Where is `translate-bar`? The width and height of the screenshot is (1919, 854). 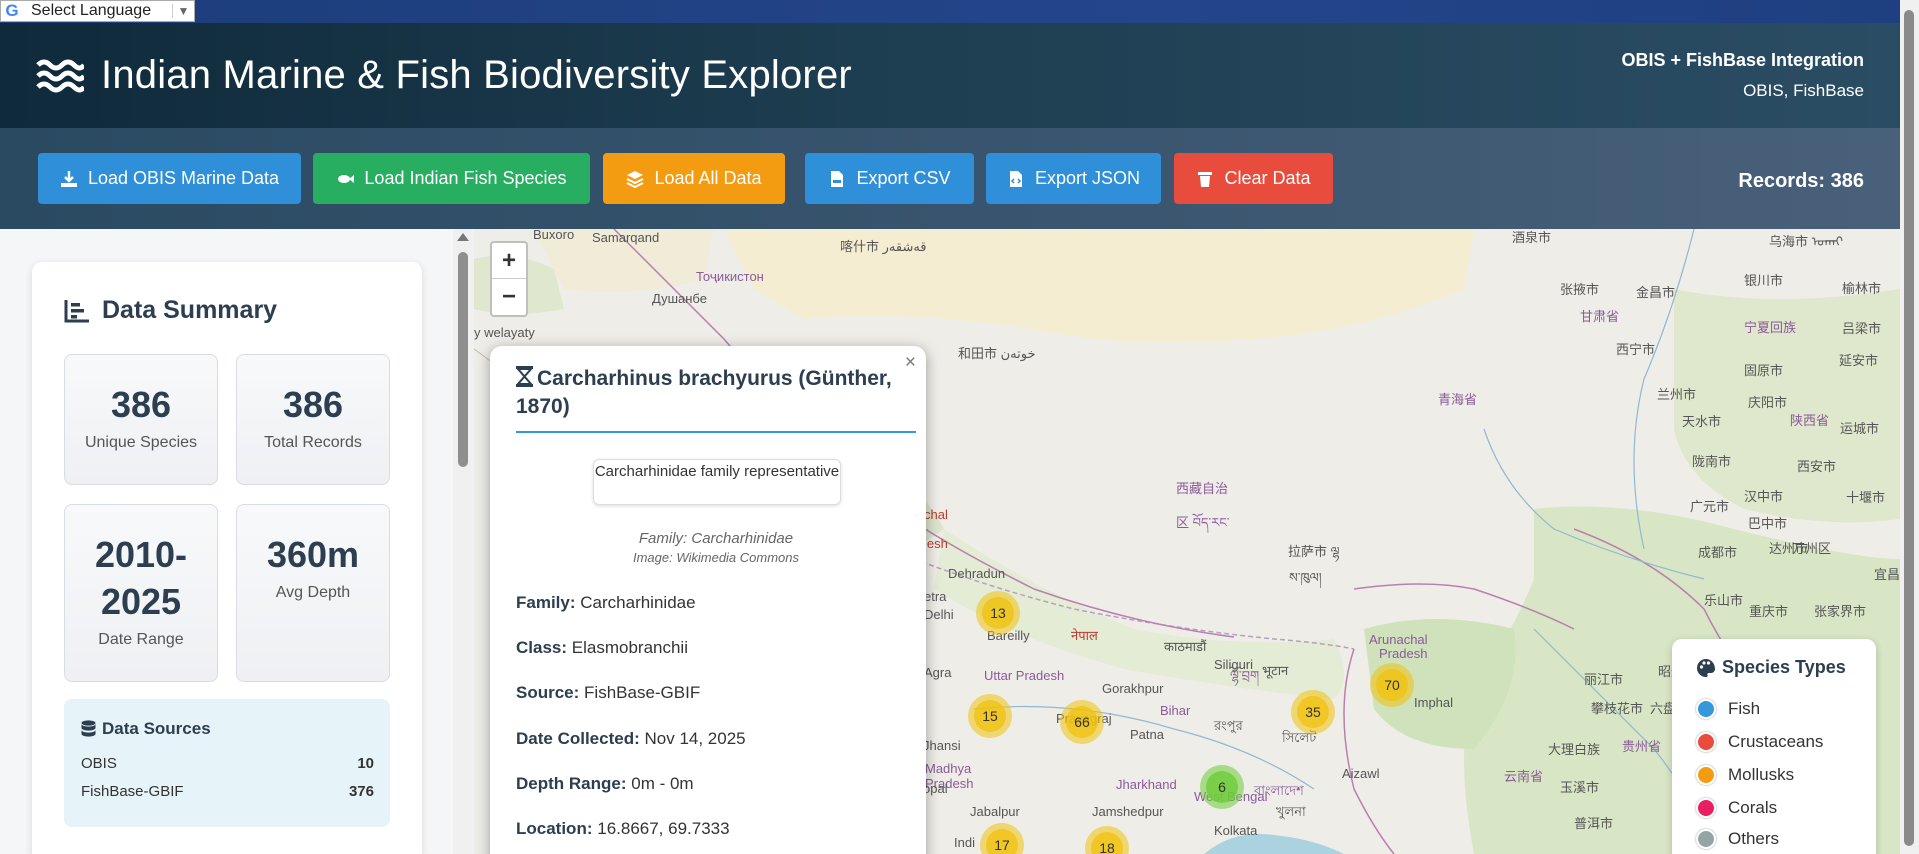 translate-bar is located at coordinates (959, 11).